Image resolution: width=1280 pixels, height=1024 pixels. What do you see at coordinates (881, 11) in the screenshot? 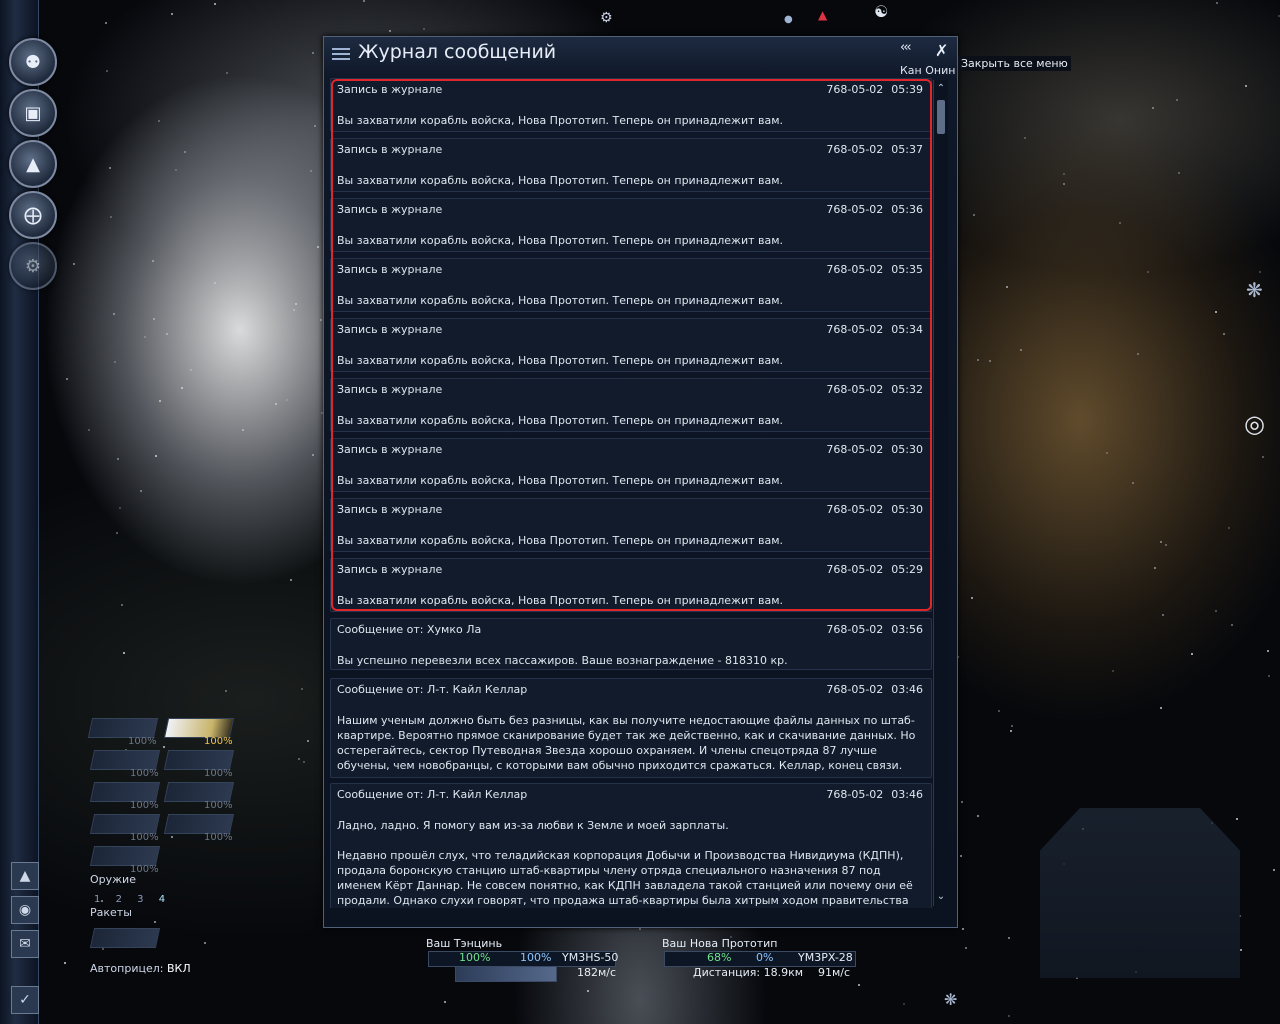
I see `station-marker-icon: ☯` at bounding box center [881, 11].